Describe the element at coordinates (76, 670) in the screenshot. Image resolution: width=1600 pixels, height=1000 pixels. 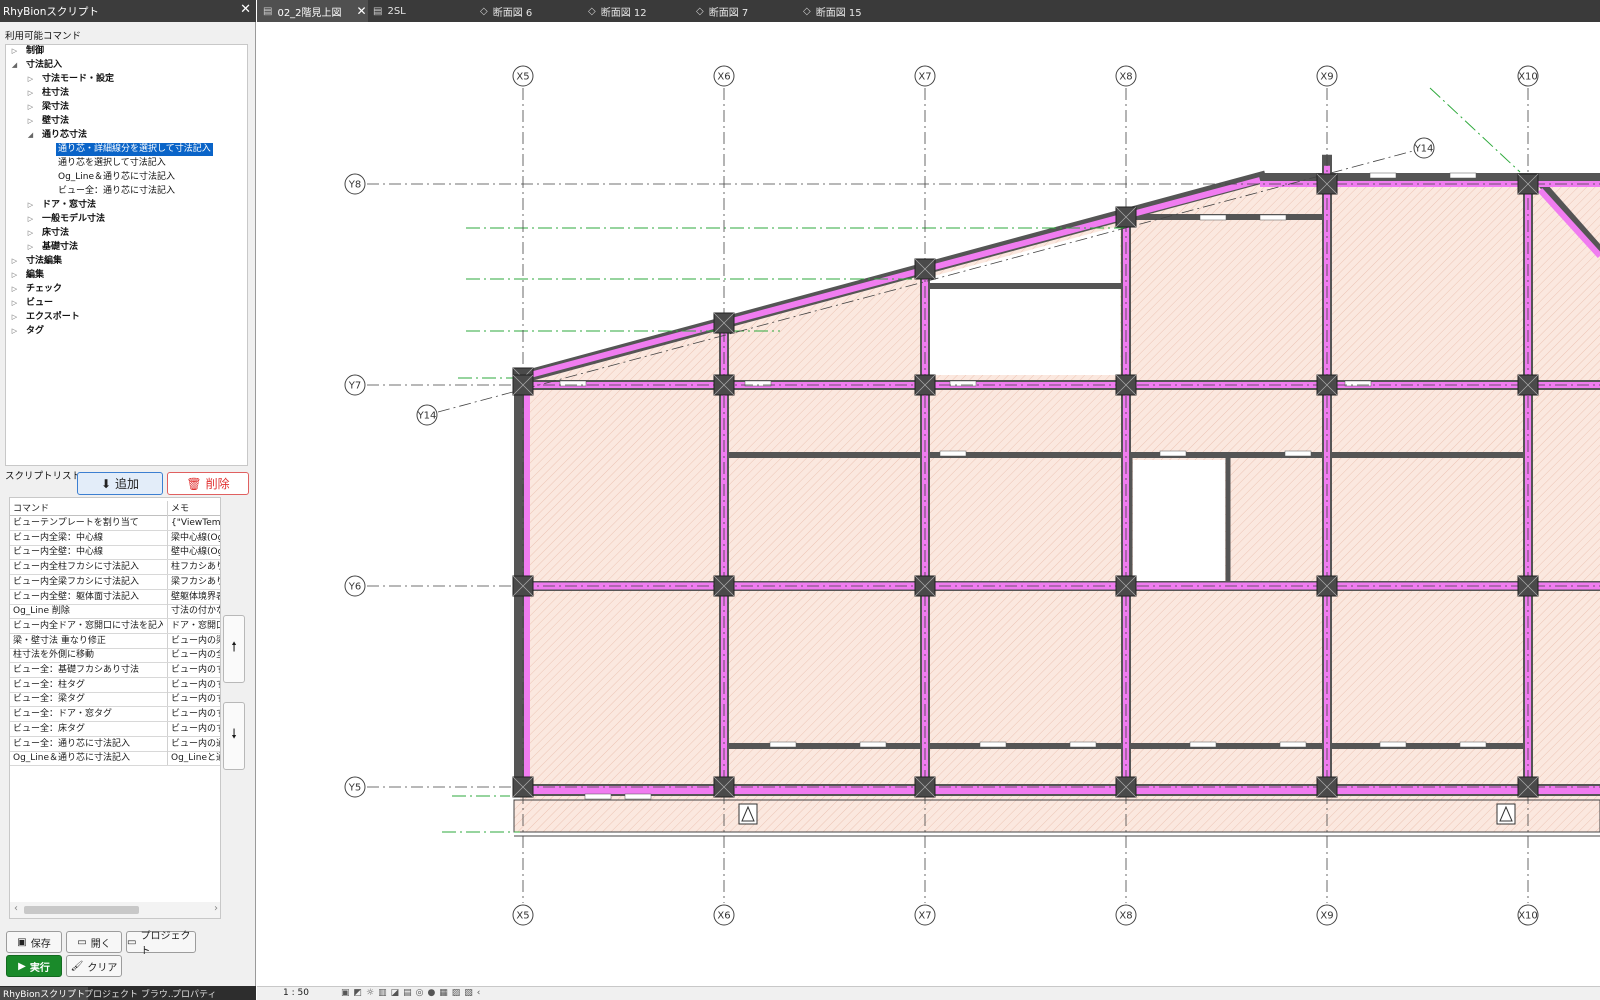
I see `cell-command: ビュー全：基礎フカシあり寸法` at that location.